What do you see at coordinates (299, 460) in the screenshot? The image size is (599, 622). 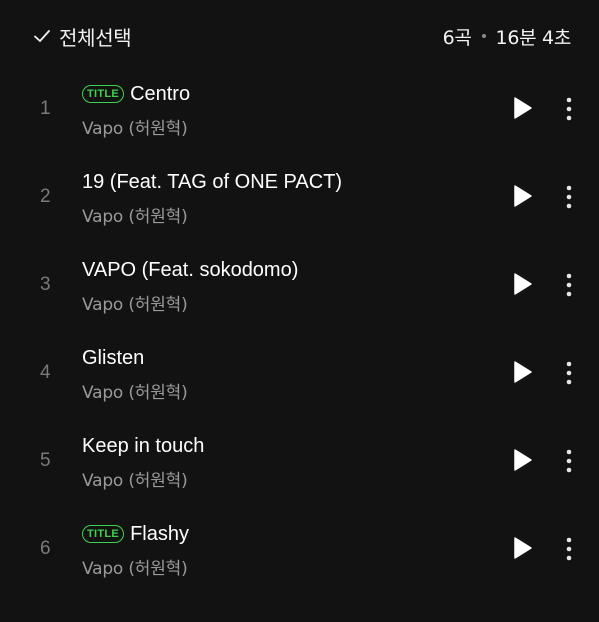 I see `track-row: 5 Keep in touch Vapo (허원혁)` at bounding box center [299, 460].